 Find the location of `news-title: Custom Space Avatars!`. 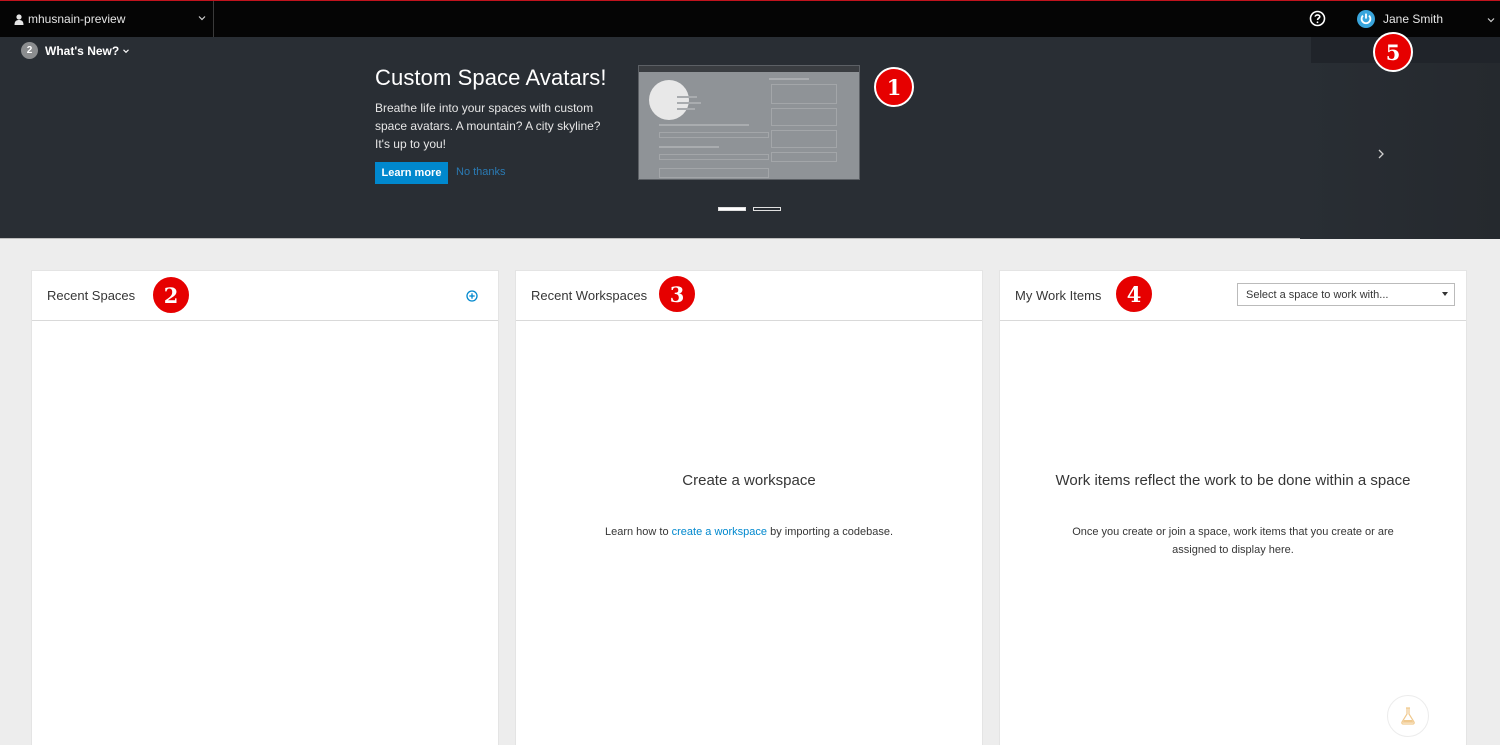

news-title: Custom Space Avatars! is located at coordinates (491, 77).